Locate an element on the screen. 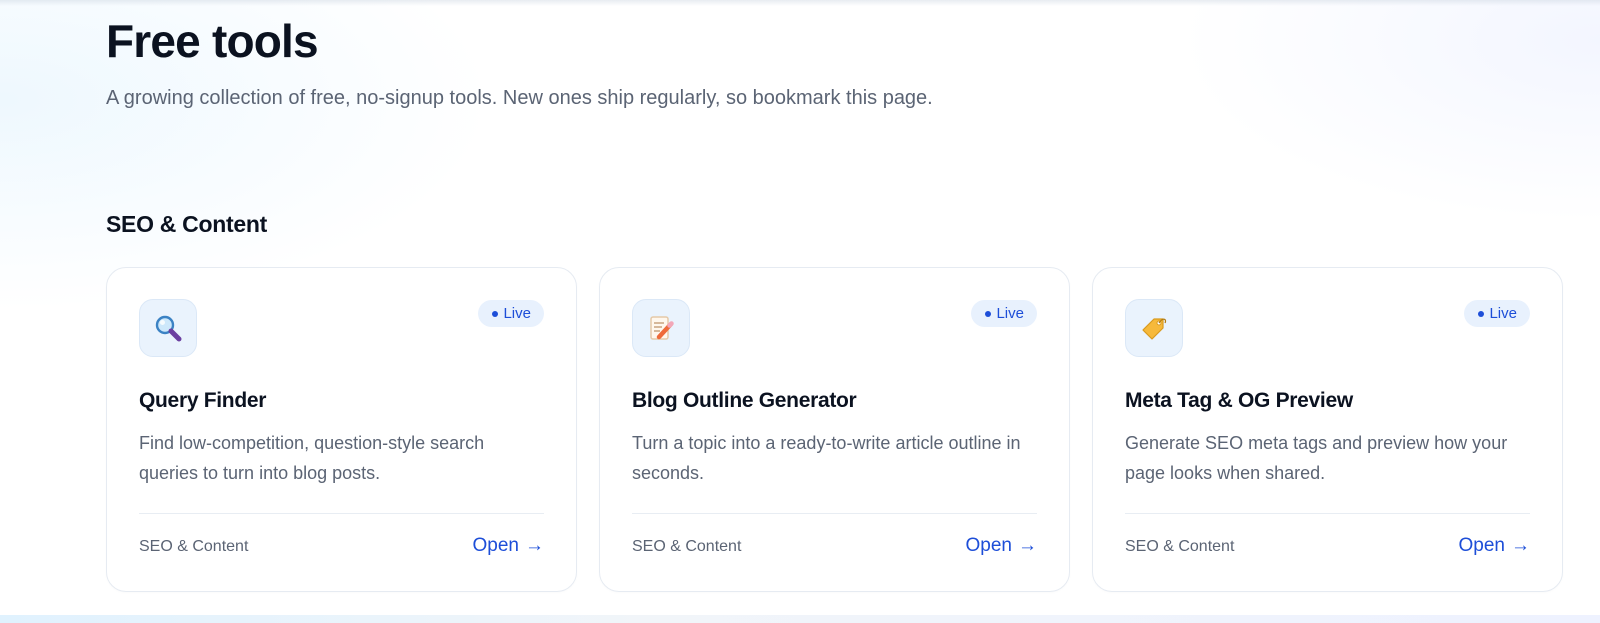 This screenshot has width=1600, height=623. card-title: Query Finder is located at coordinates (203, 400).